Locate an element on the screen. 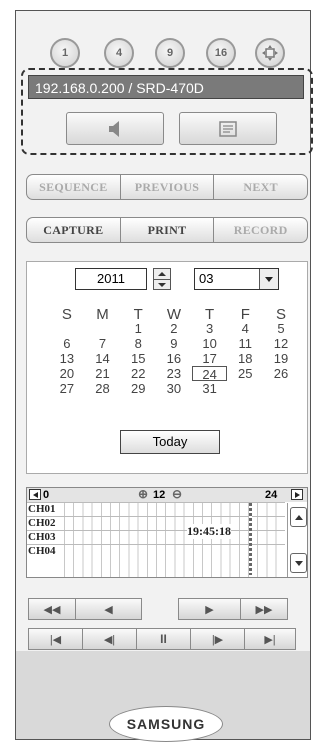 The image size is (321, 746). calendar-day: 12 is located at coordinates (281, 343).